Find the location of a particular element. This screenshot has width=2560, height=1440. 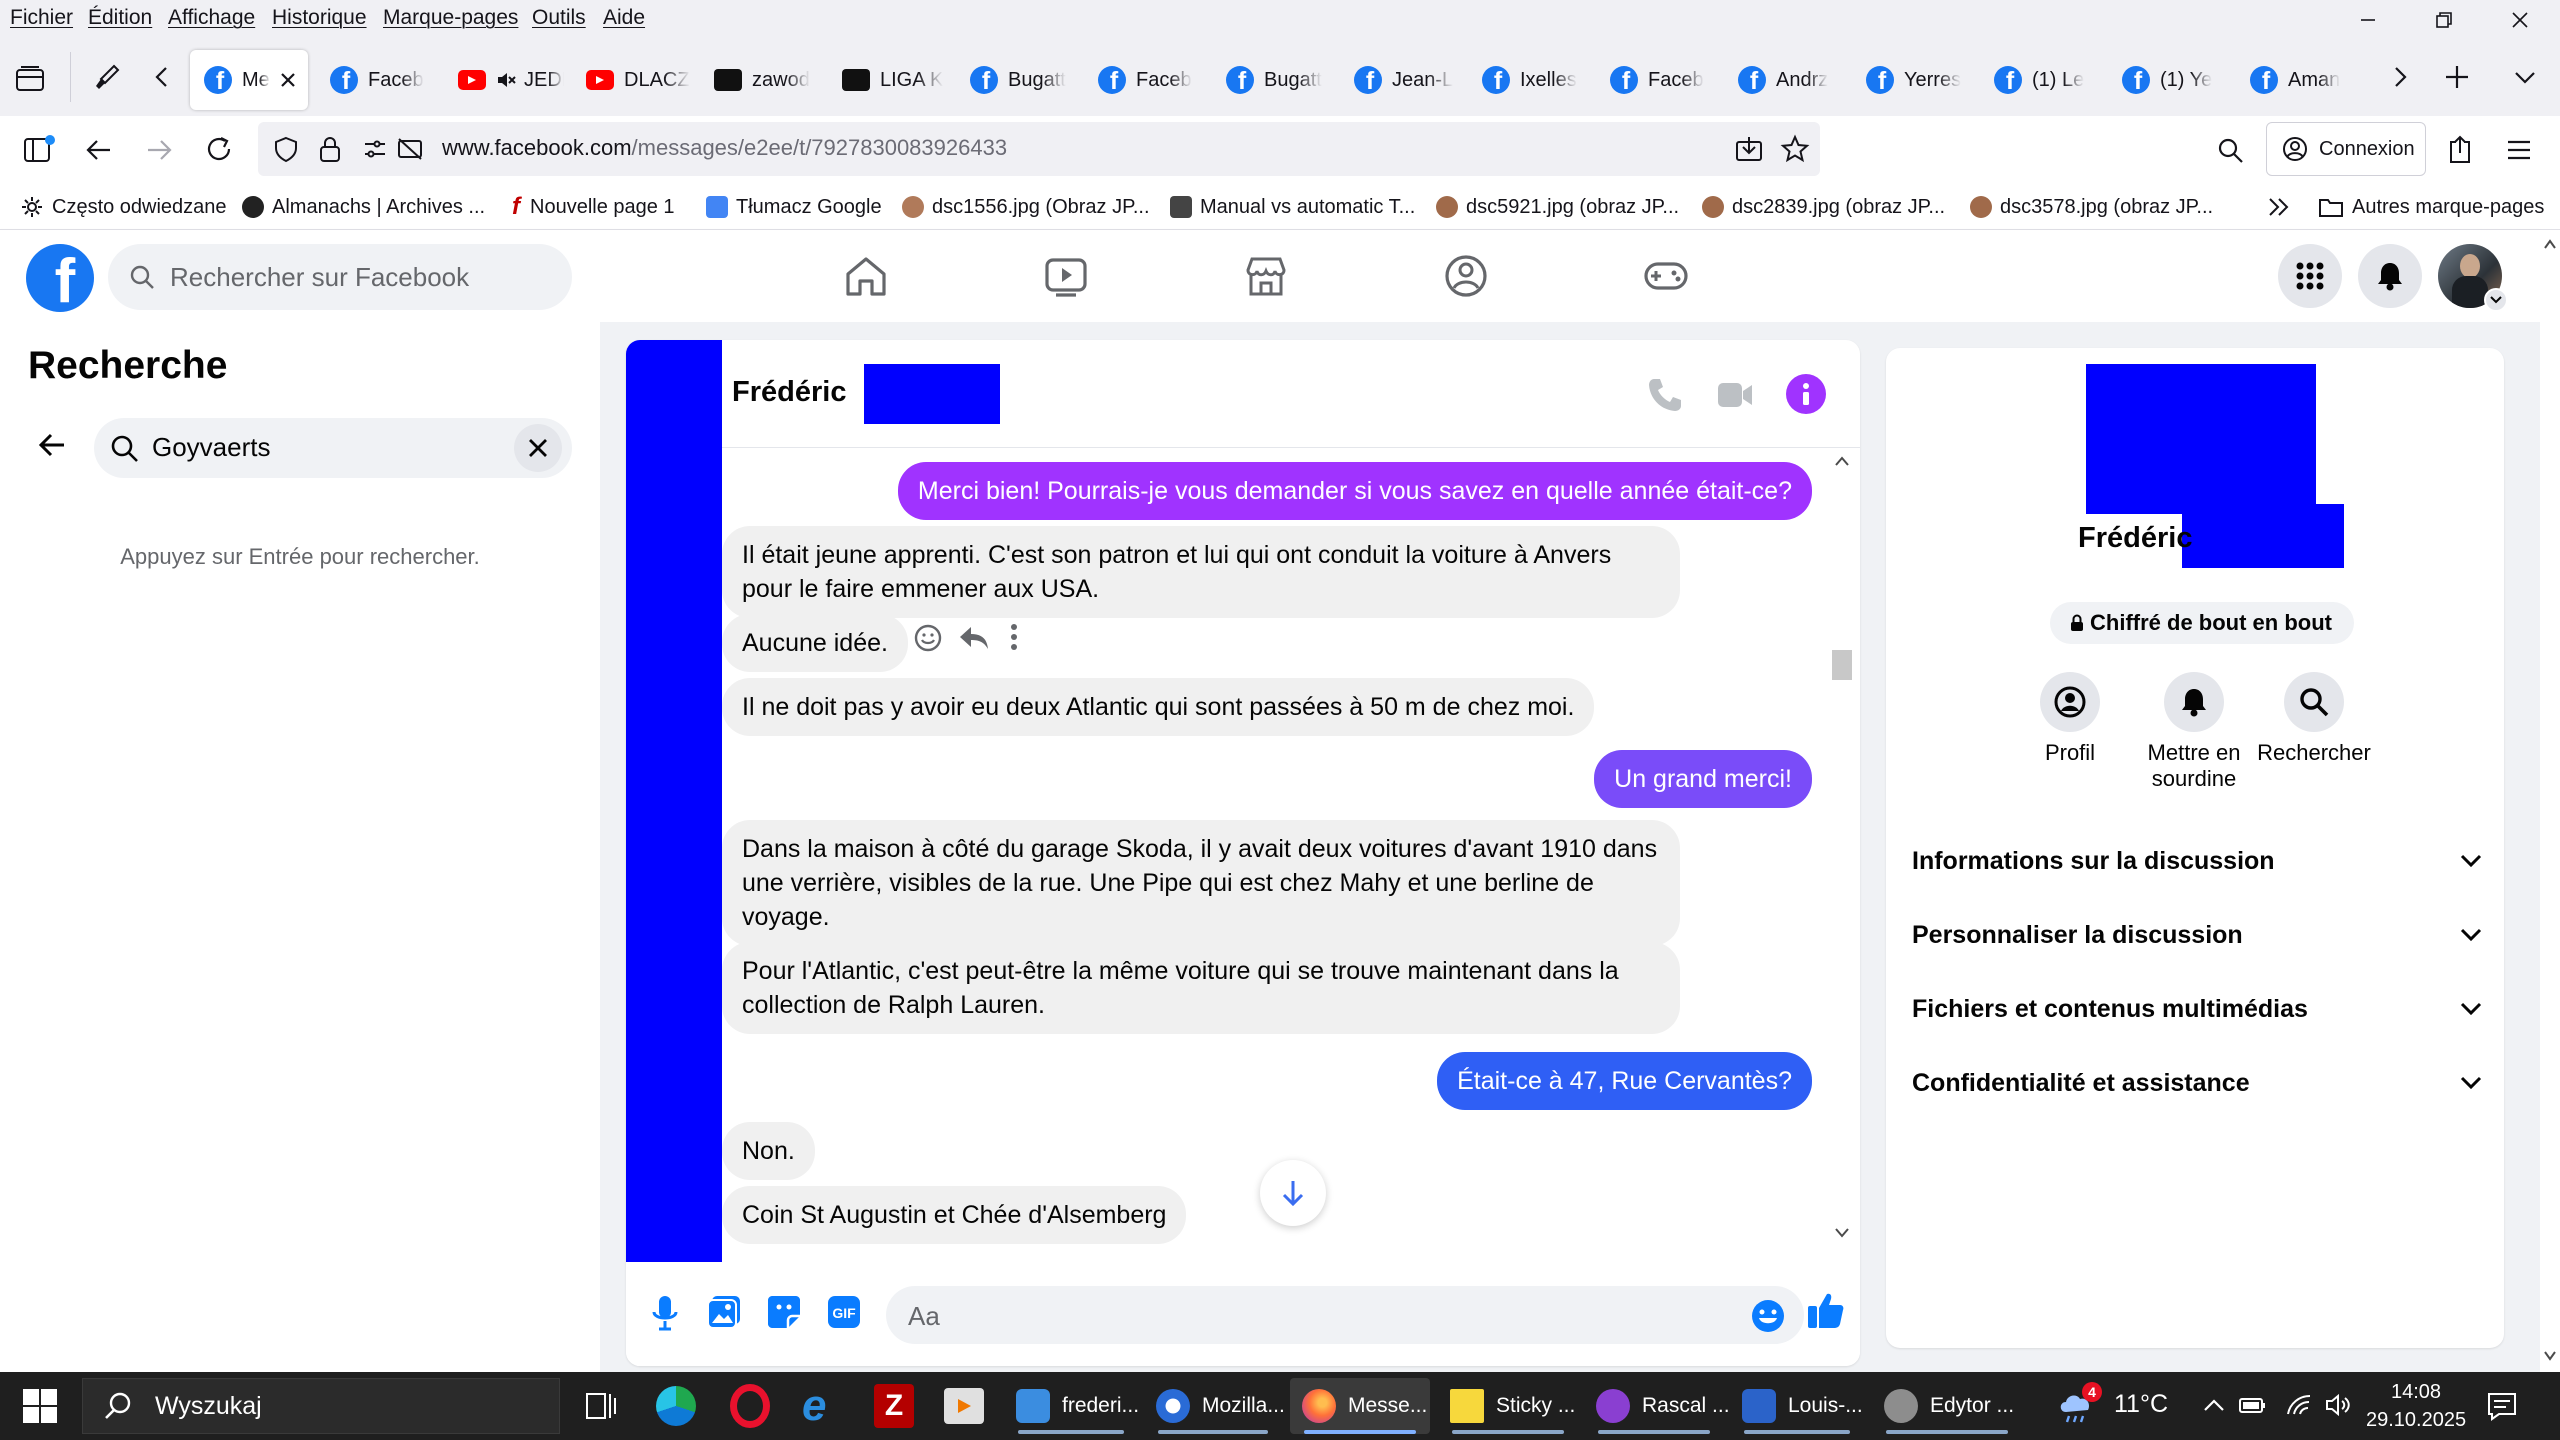

permissions-icon is located at coordinates (375, 149).